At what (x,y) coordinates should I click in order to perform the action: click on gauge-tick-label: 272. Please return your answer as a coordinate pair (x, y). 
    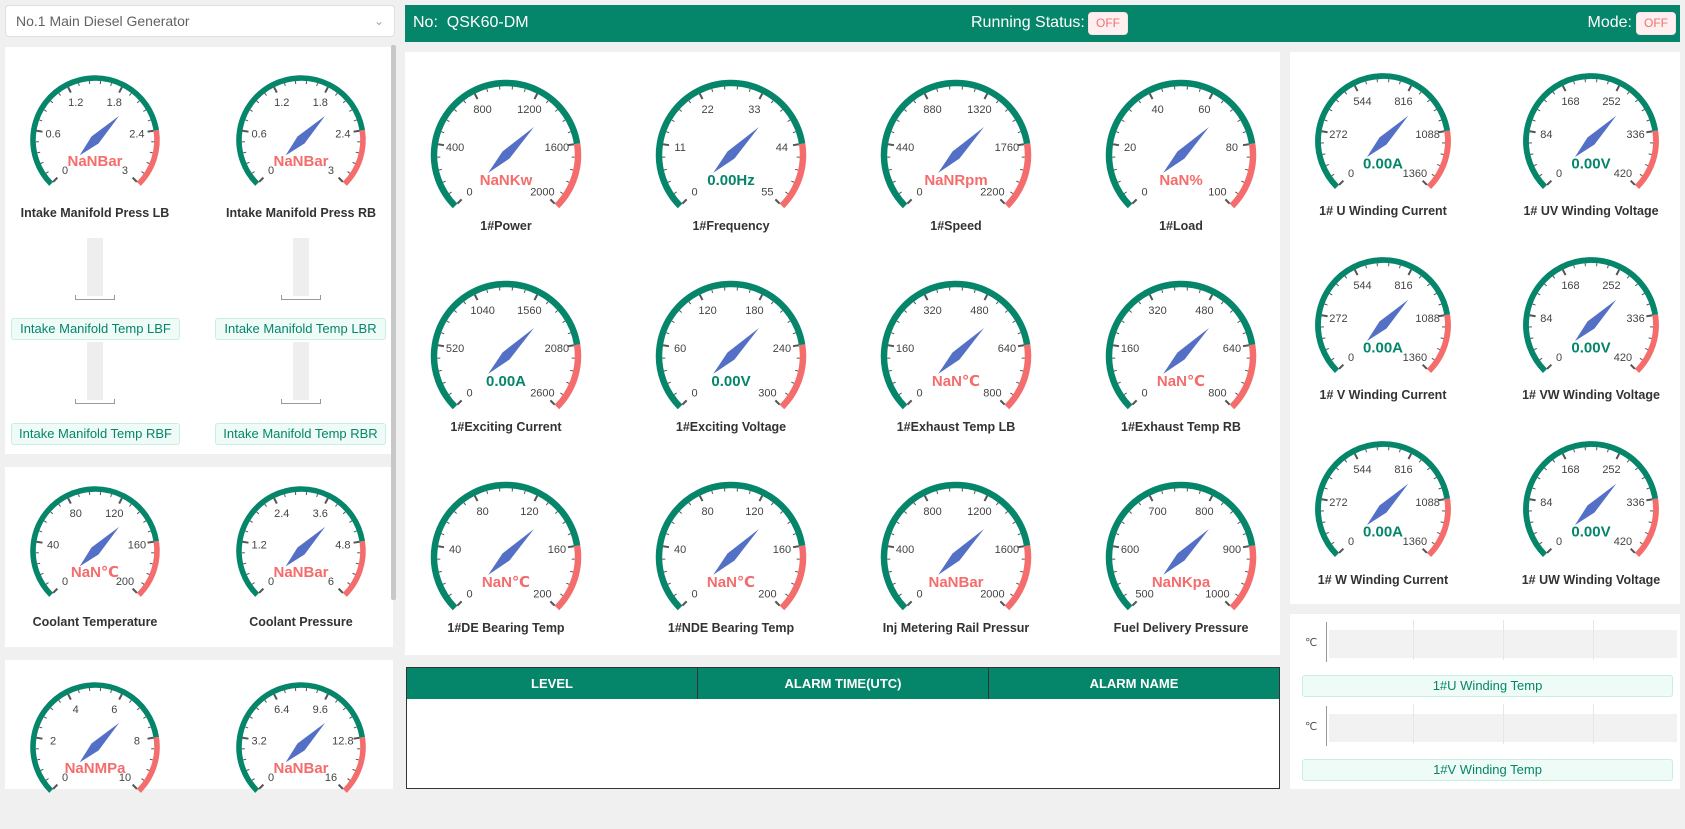
    Looking at the image, I should click on (1338, 503).